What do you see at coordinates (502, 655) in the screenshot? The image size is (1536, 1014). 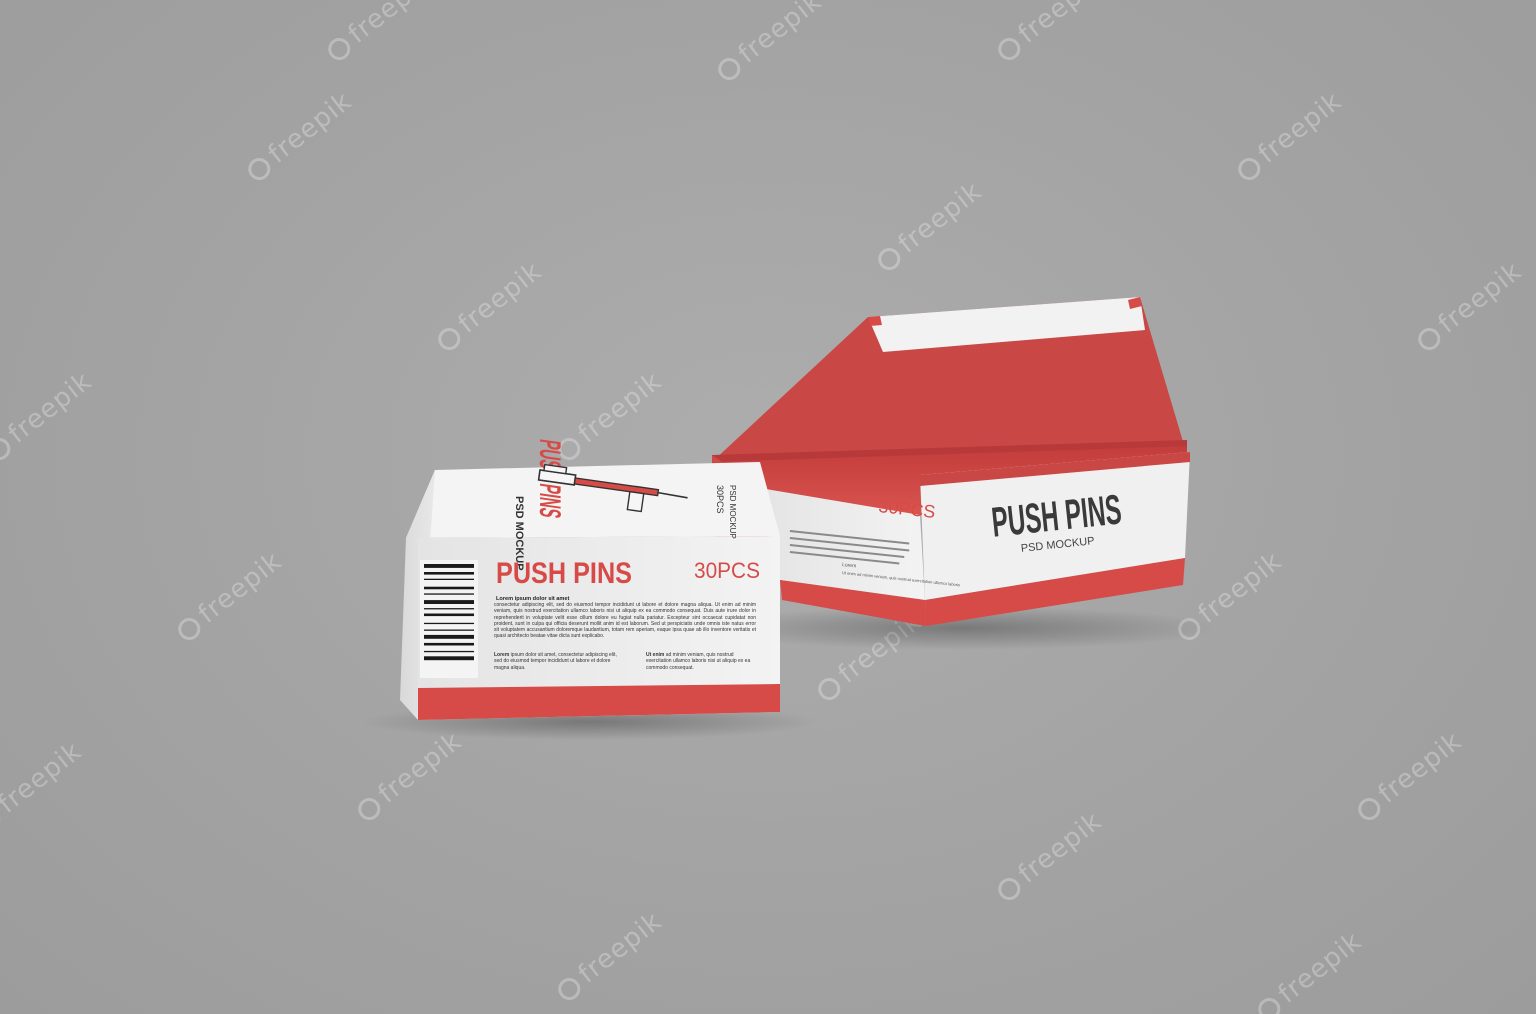 I see `closed-box-col1-heading: Lorem` at bounding box center [502, 655].